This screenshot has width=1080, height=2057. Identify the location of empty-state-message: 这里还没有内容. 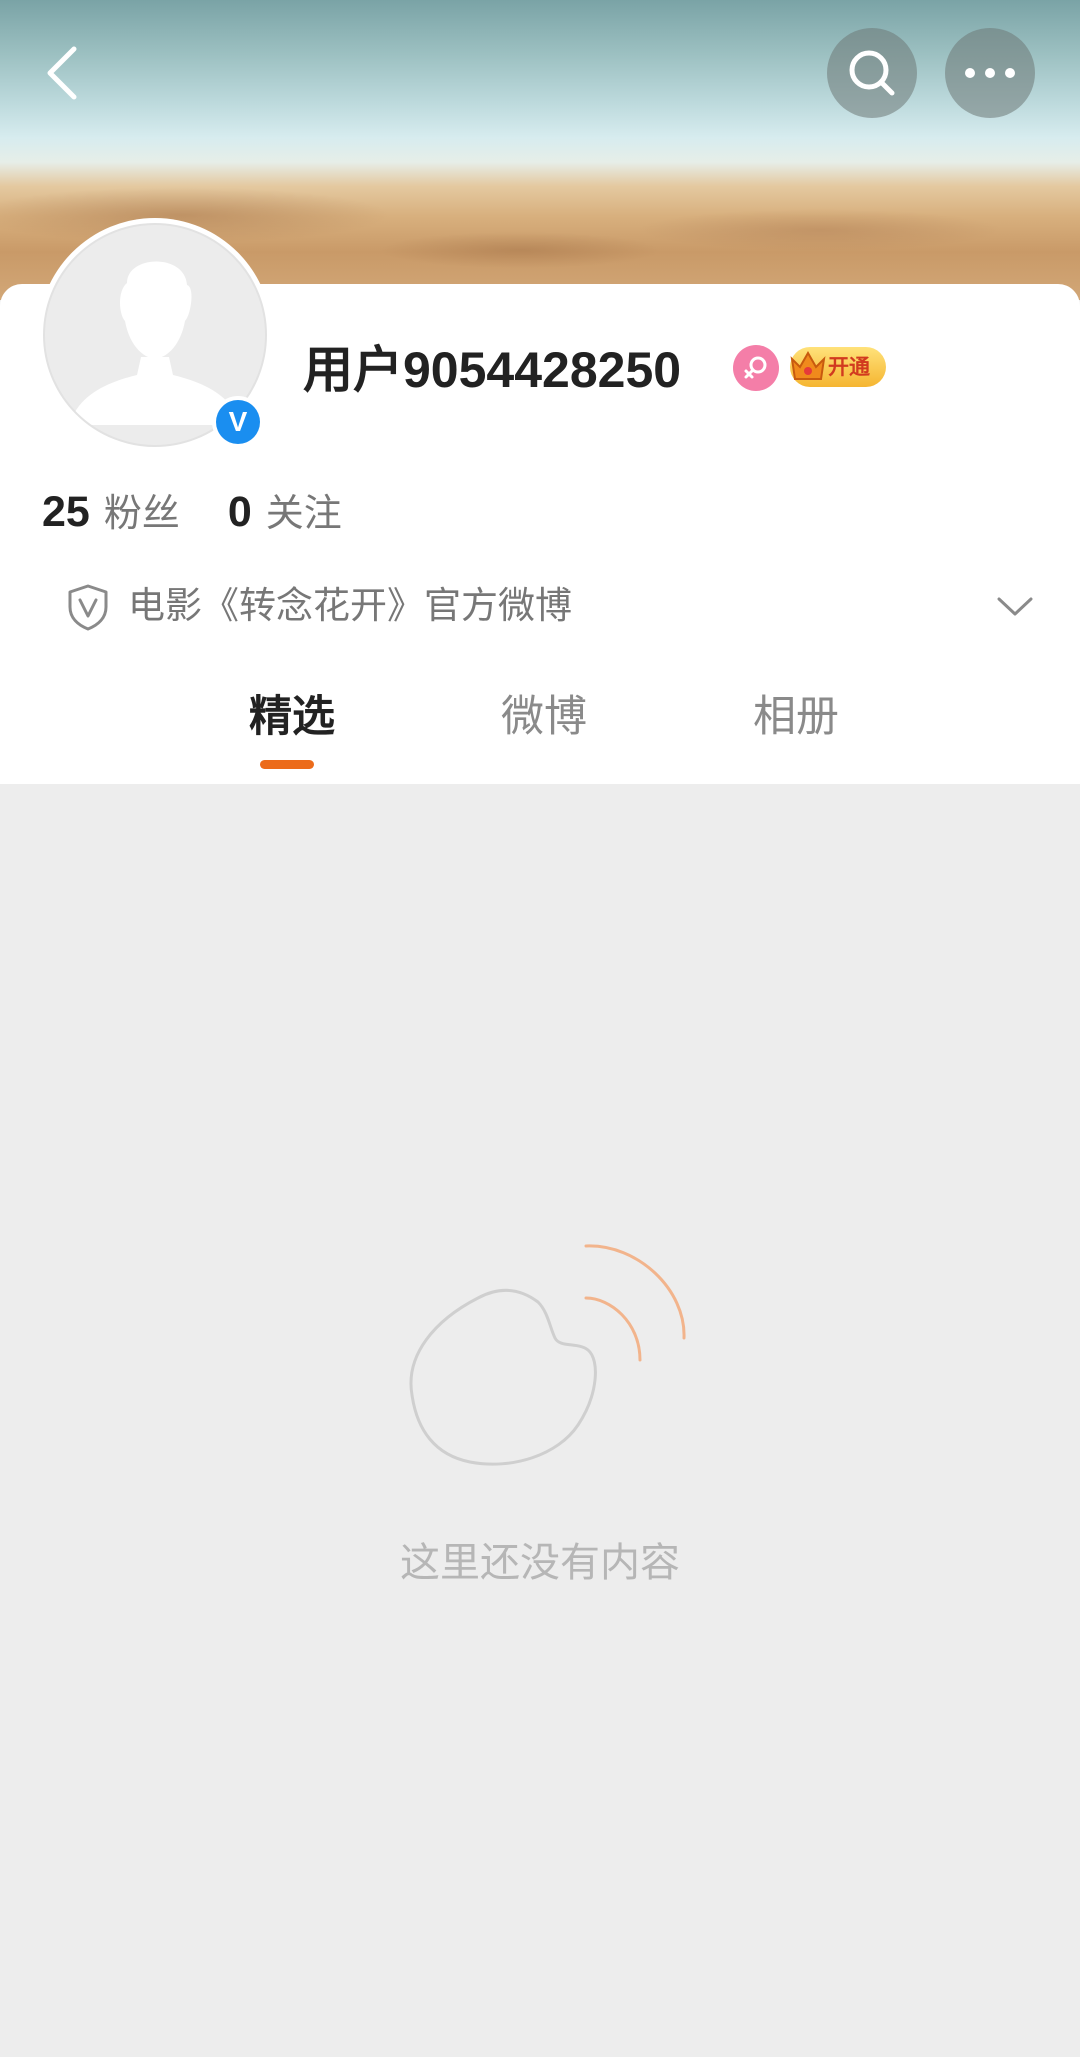
(540, 1563).